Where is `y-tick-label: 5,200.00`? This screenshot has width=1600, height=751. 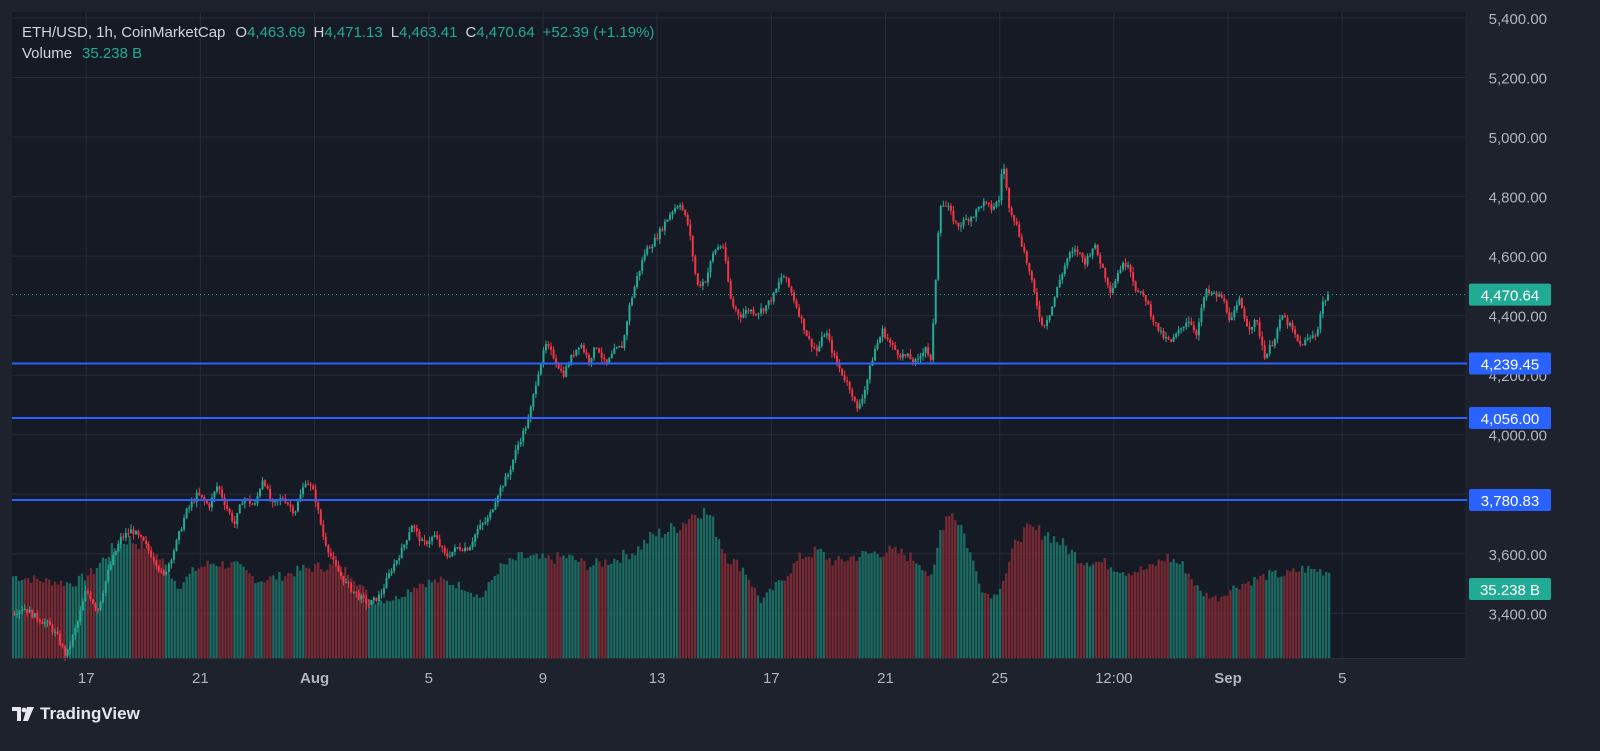 y-tick-label: 5,200.00 is located at coordinates (1518, 78).